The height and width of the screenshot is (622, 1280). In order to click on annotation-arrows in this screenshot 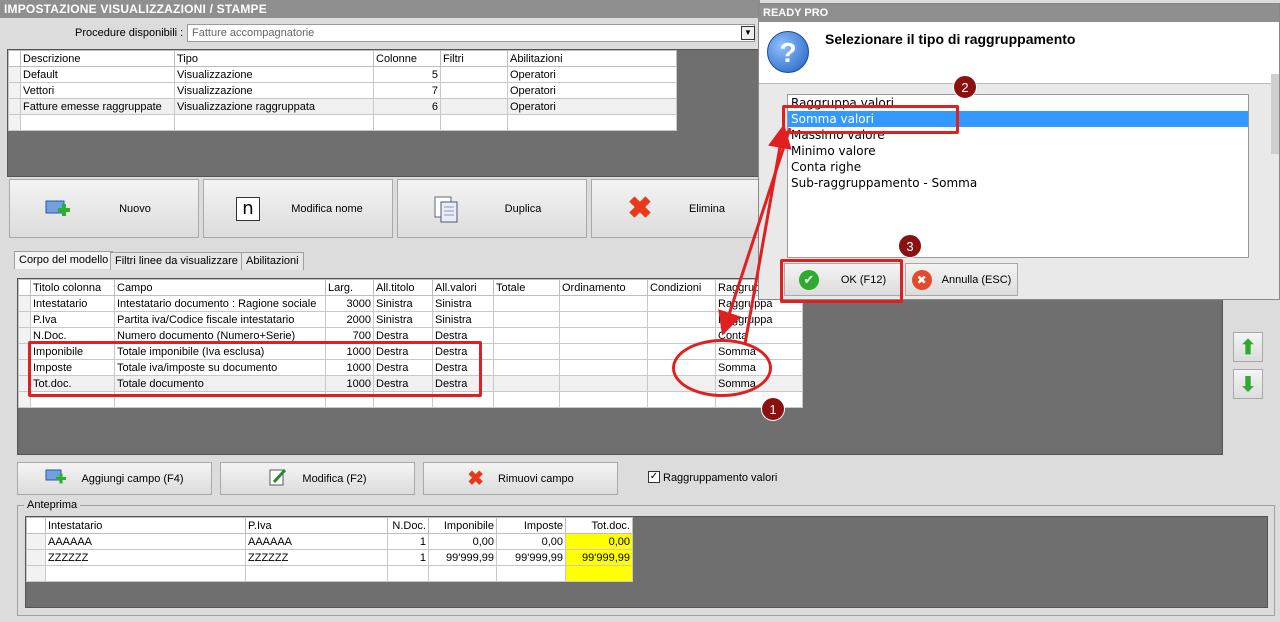, I will do `click(755, 234)`.